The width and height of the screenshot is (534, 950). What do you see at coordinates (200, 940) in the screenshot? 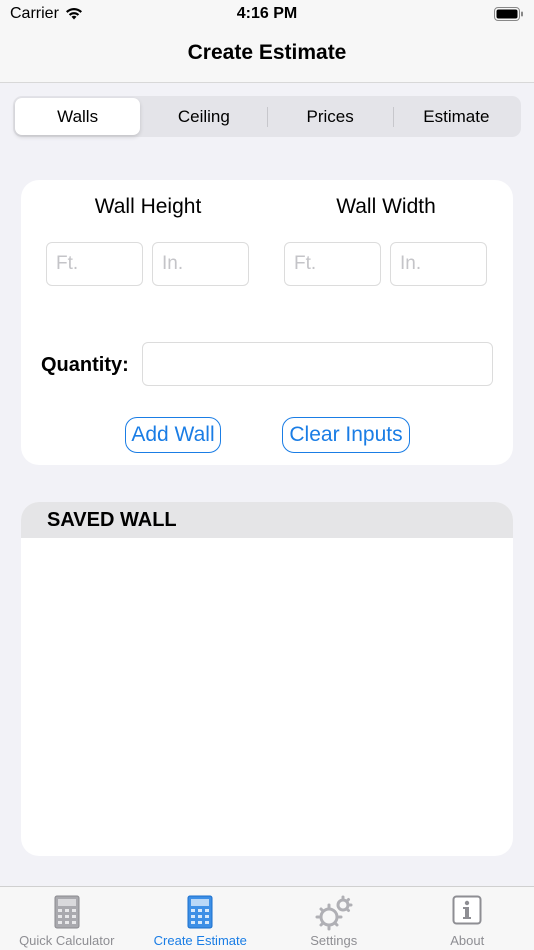
I see `tab-label: Create Estimate` at bounding box center [200, 940].